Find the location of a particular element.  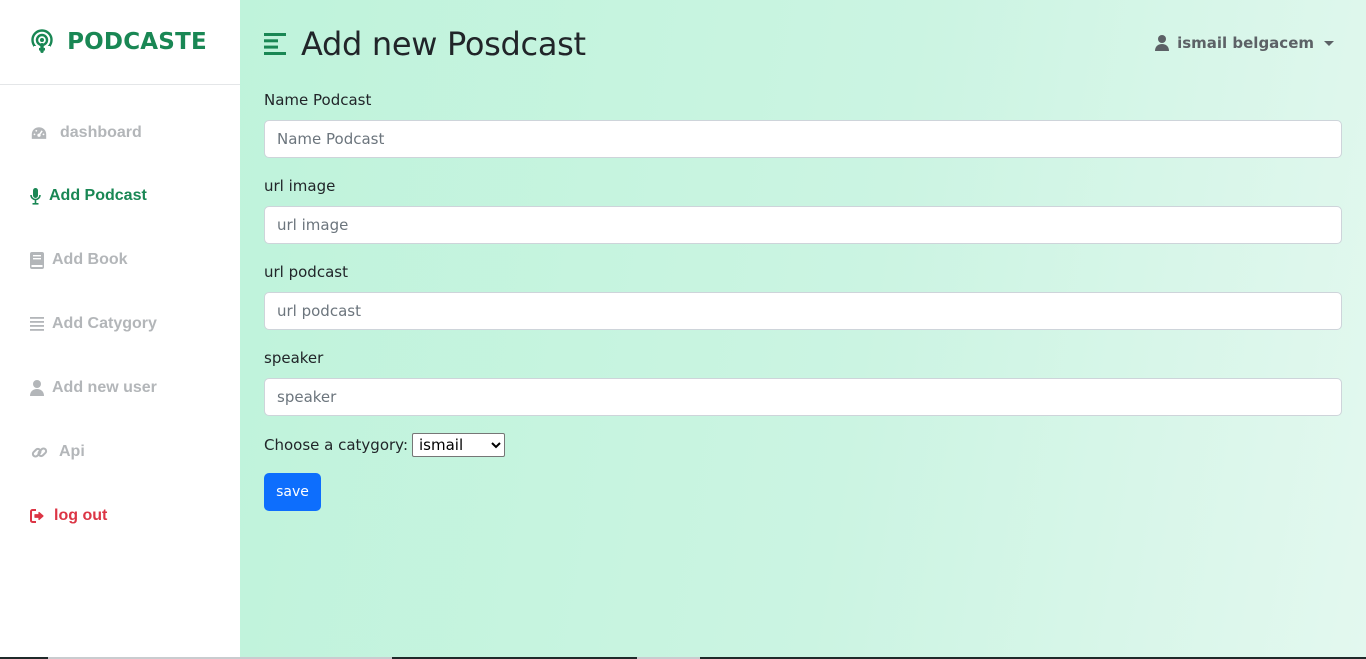

sidebar-item-label: log out is located at coordinates (81, 515).